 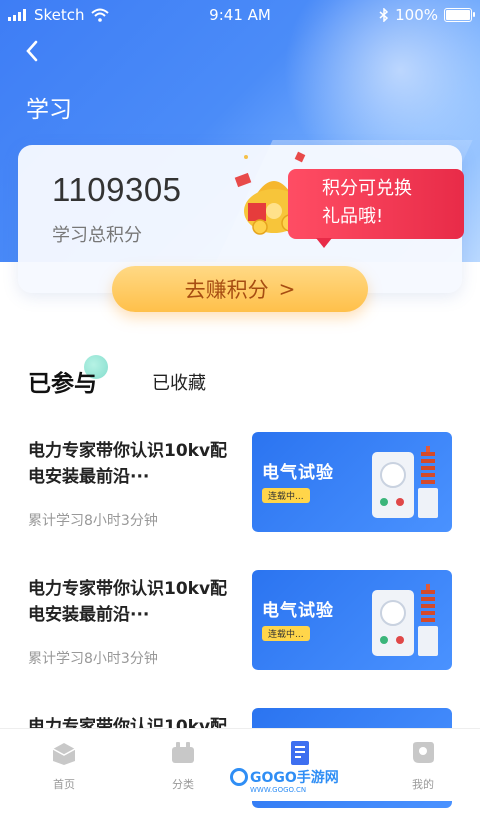 What do you see at coordinates (240, 764) in the screenshot?
I see `bottom-nav: 首页 分类 我的` at bounding box center [240, 764].